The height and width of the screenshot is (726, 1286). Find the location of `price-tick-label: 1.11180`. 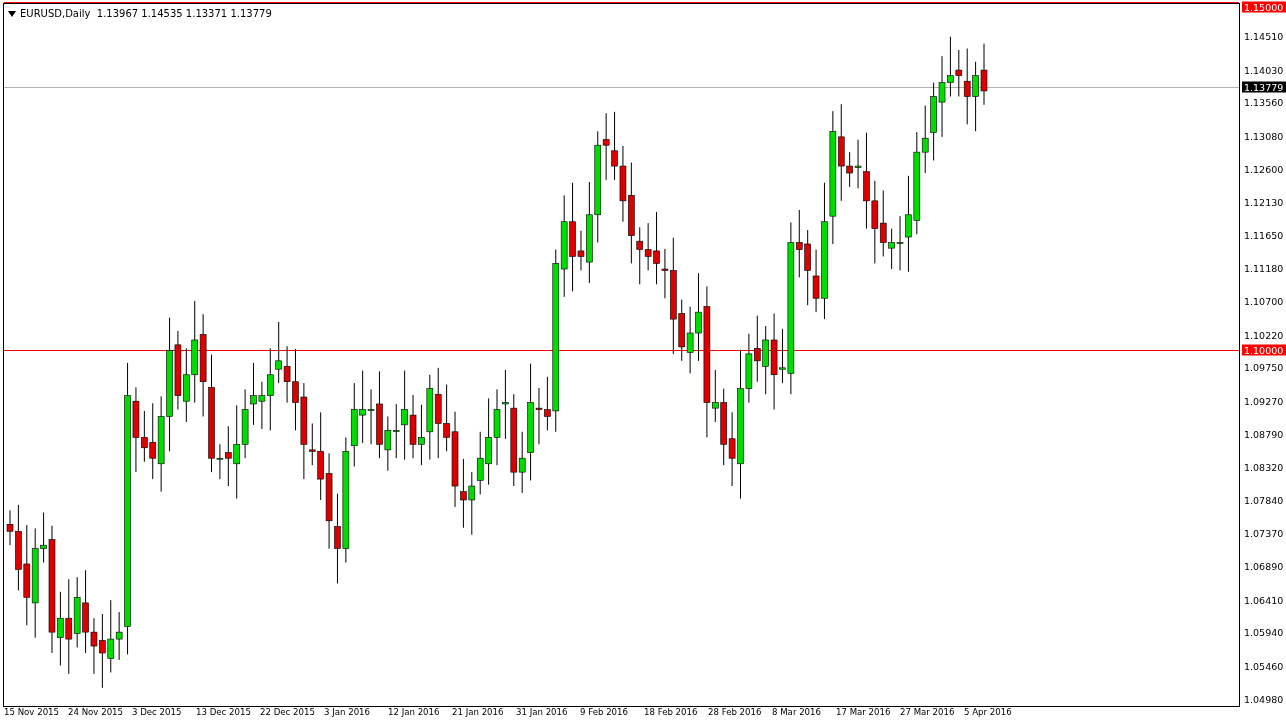

price-tick-label: 1.11180 is located at coordinates (1264, 268).